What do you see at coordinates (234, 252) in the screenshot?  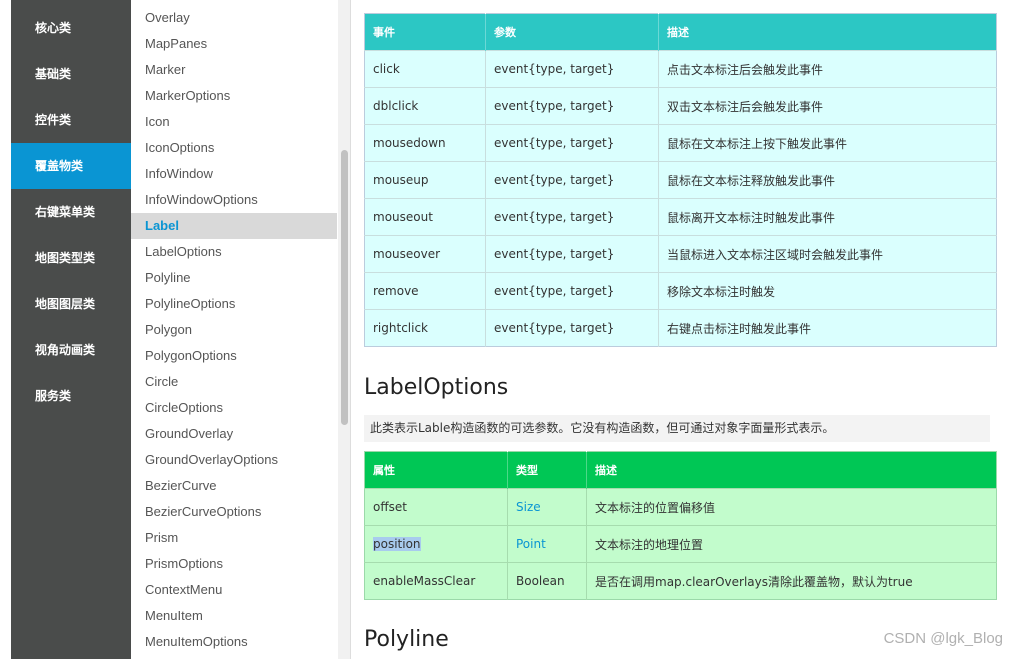 I see `class-list-item: LabelOptions` at bounding box center [234, 252].